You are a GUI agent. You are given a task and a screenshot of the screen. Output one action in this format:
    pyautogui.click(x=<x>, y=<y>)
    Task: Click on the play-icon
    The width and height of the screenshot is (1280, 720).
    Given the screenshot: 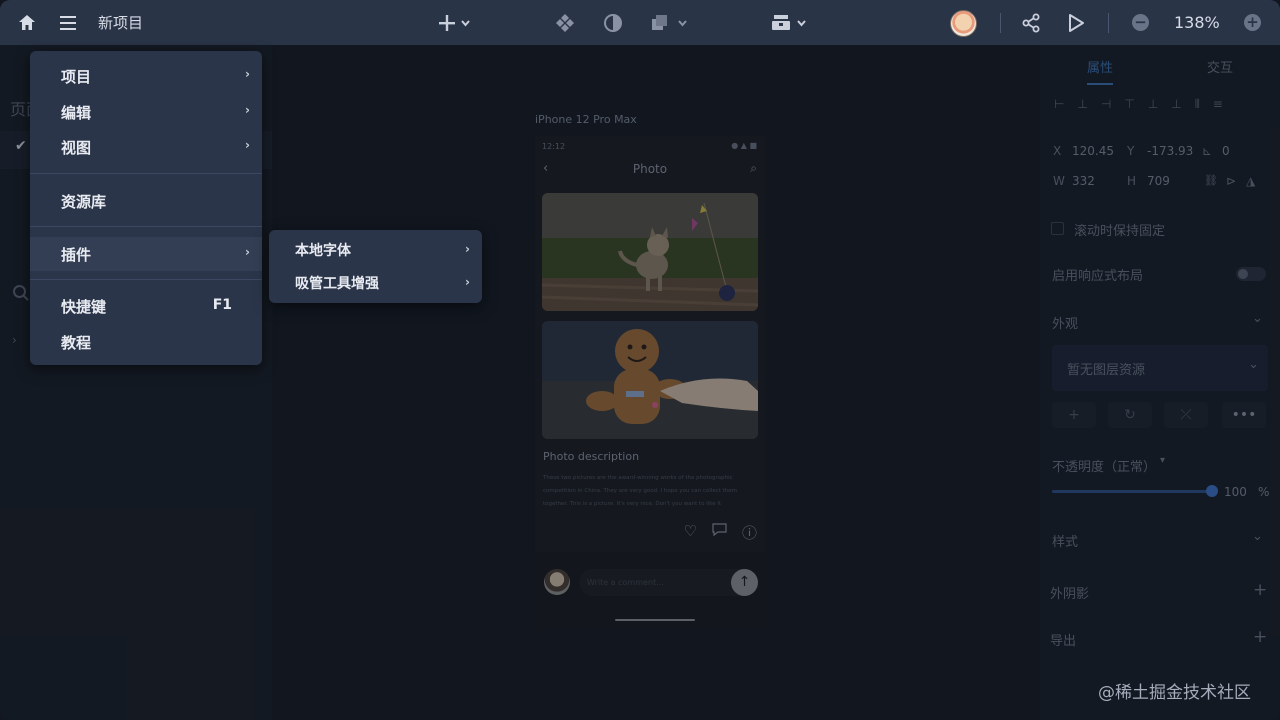 What is the action you would take?
    pyautogui.click(x=1076, y=22)
    